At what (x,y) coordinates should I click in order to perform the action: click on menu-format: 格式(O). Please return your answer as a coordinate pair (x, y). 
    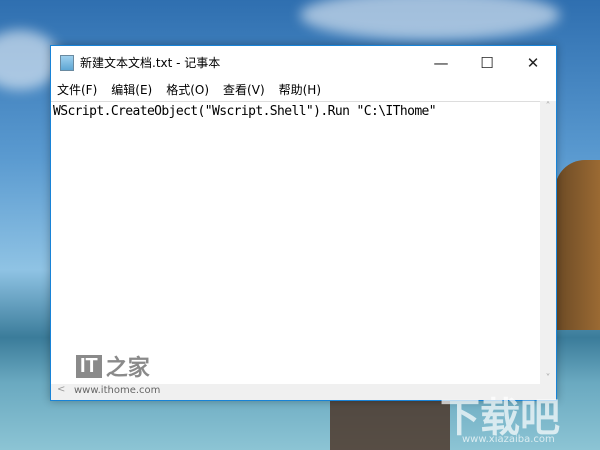
    Looking at the image, I should click on (187, 89).